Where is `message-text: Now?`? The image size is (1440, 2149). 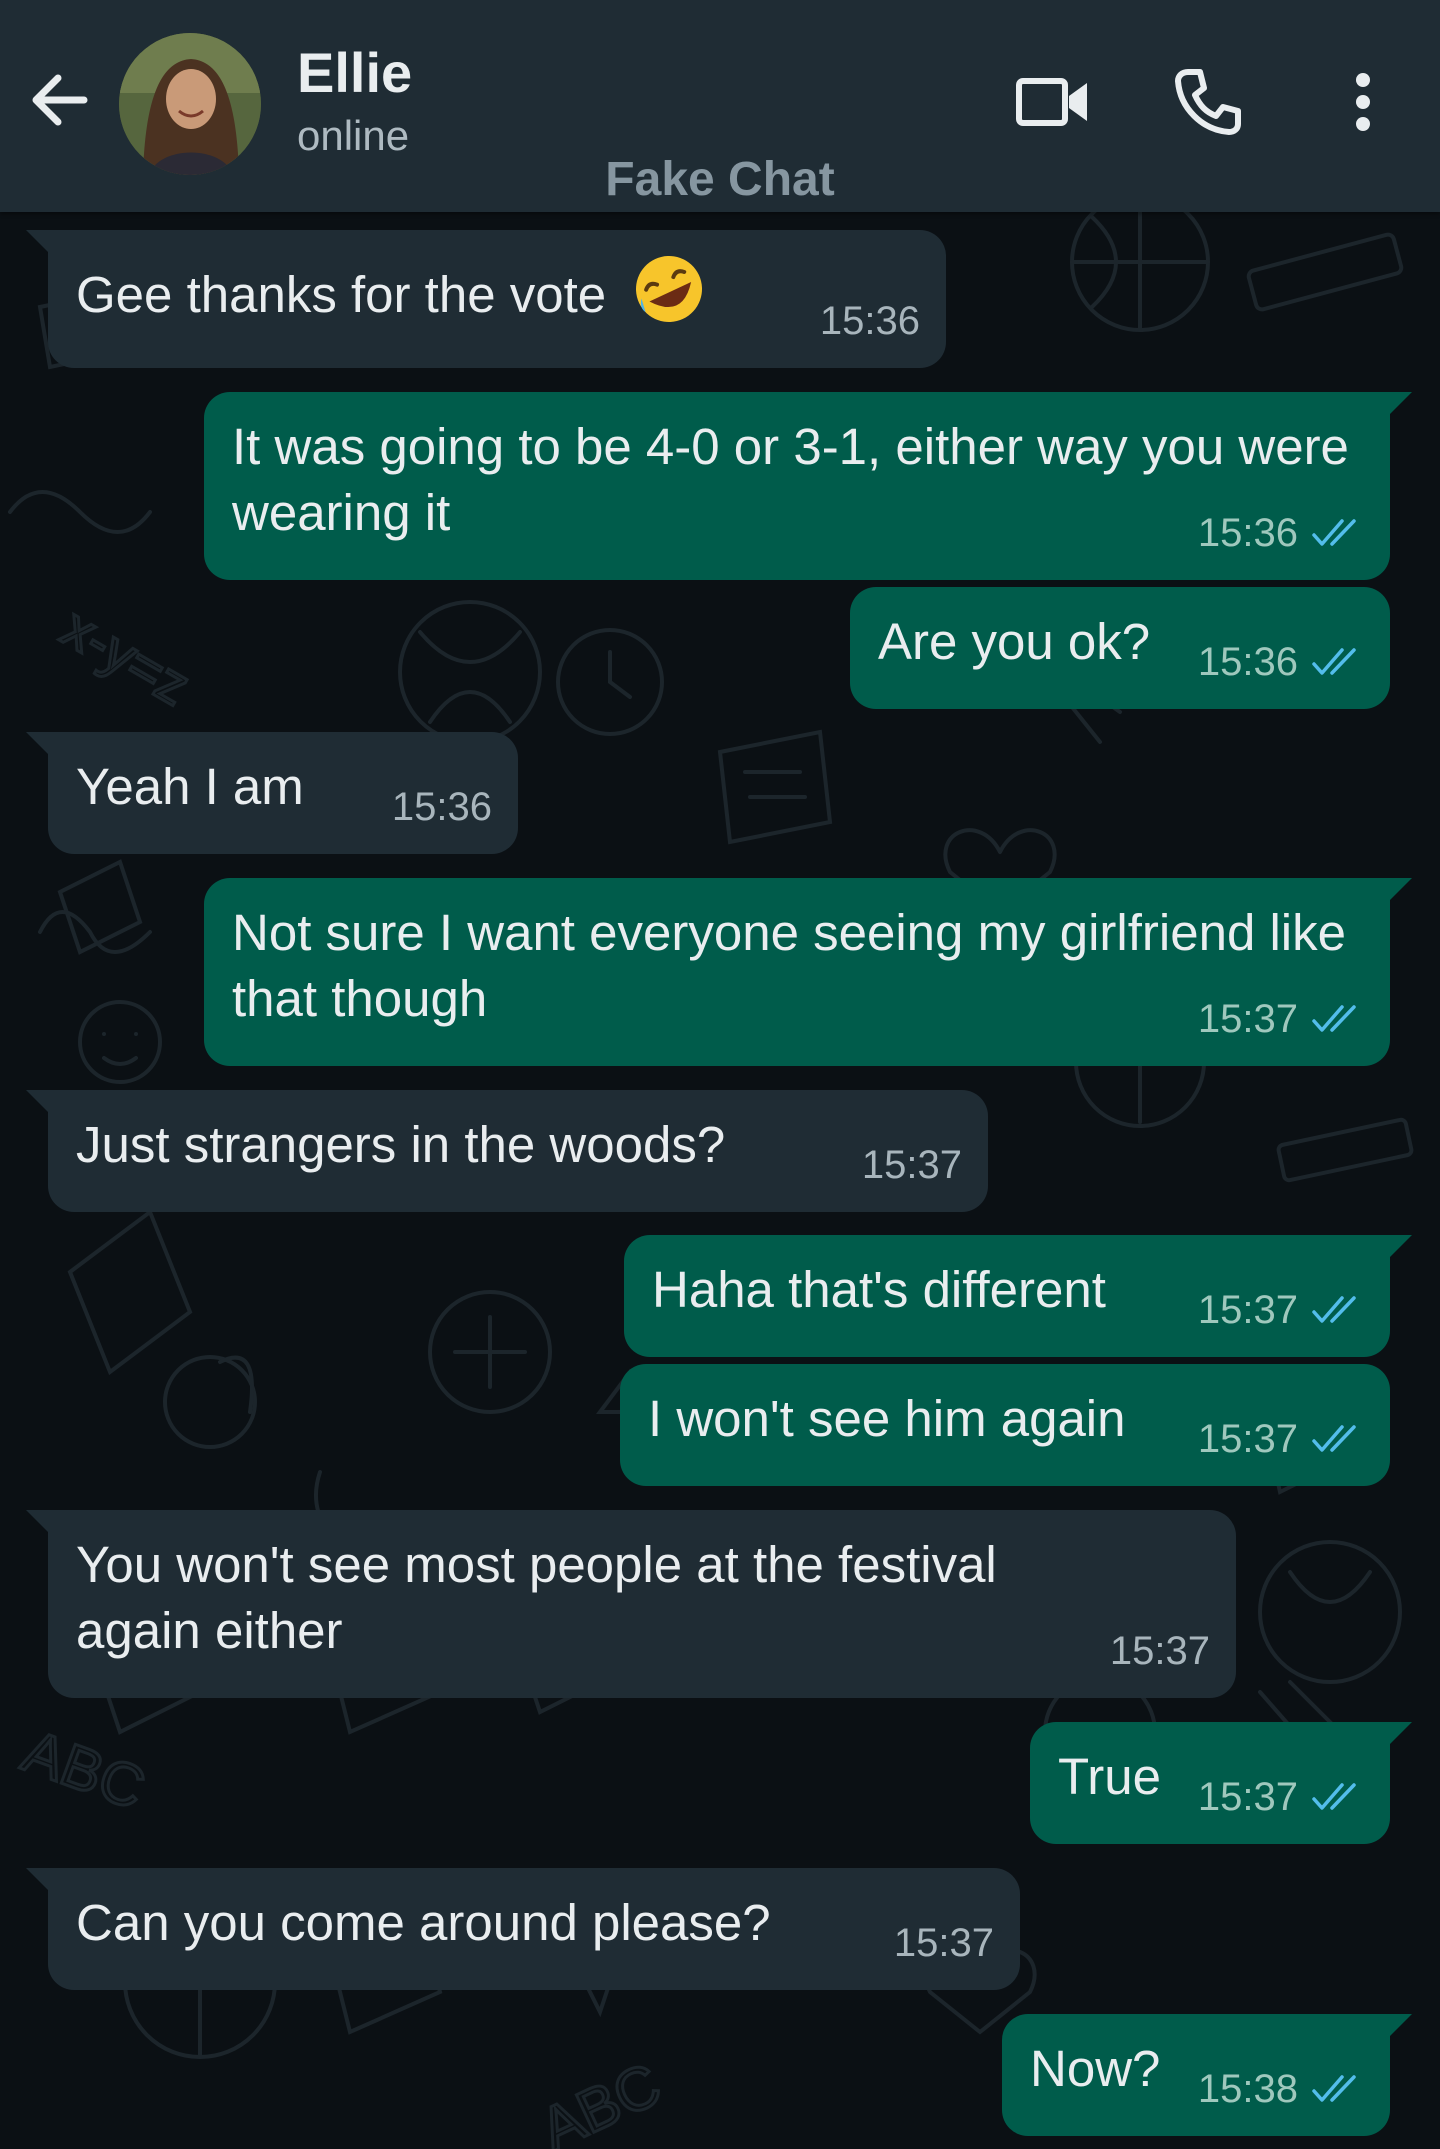
message-text: Now? is located at coordinates (1095, 2068).